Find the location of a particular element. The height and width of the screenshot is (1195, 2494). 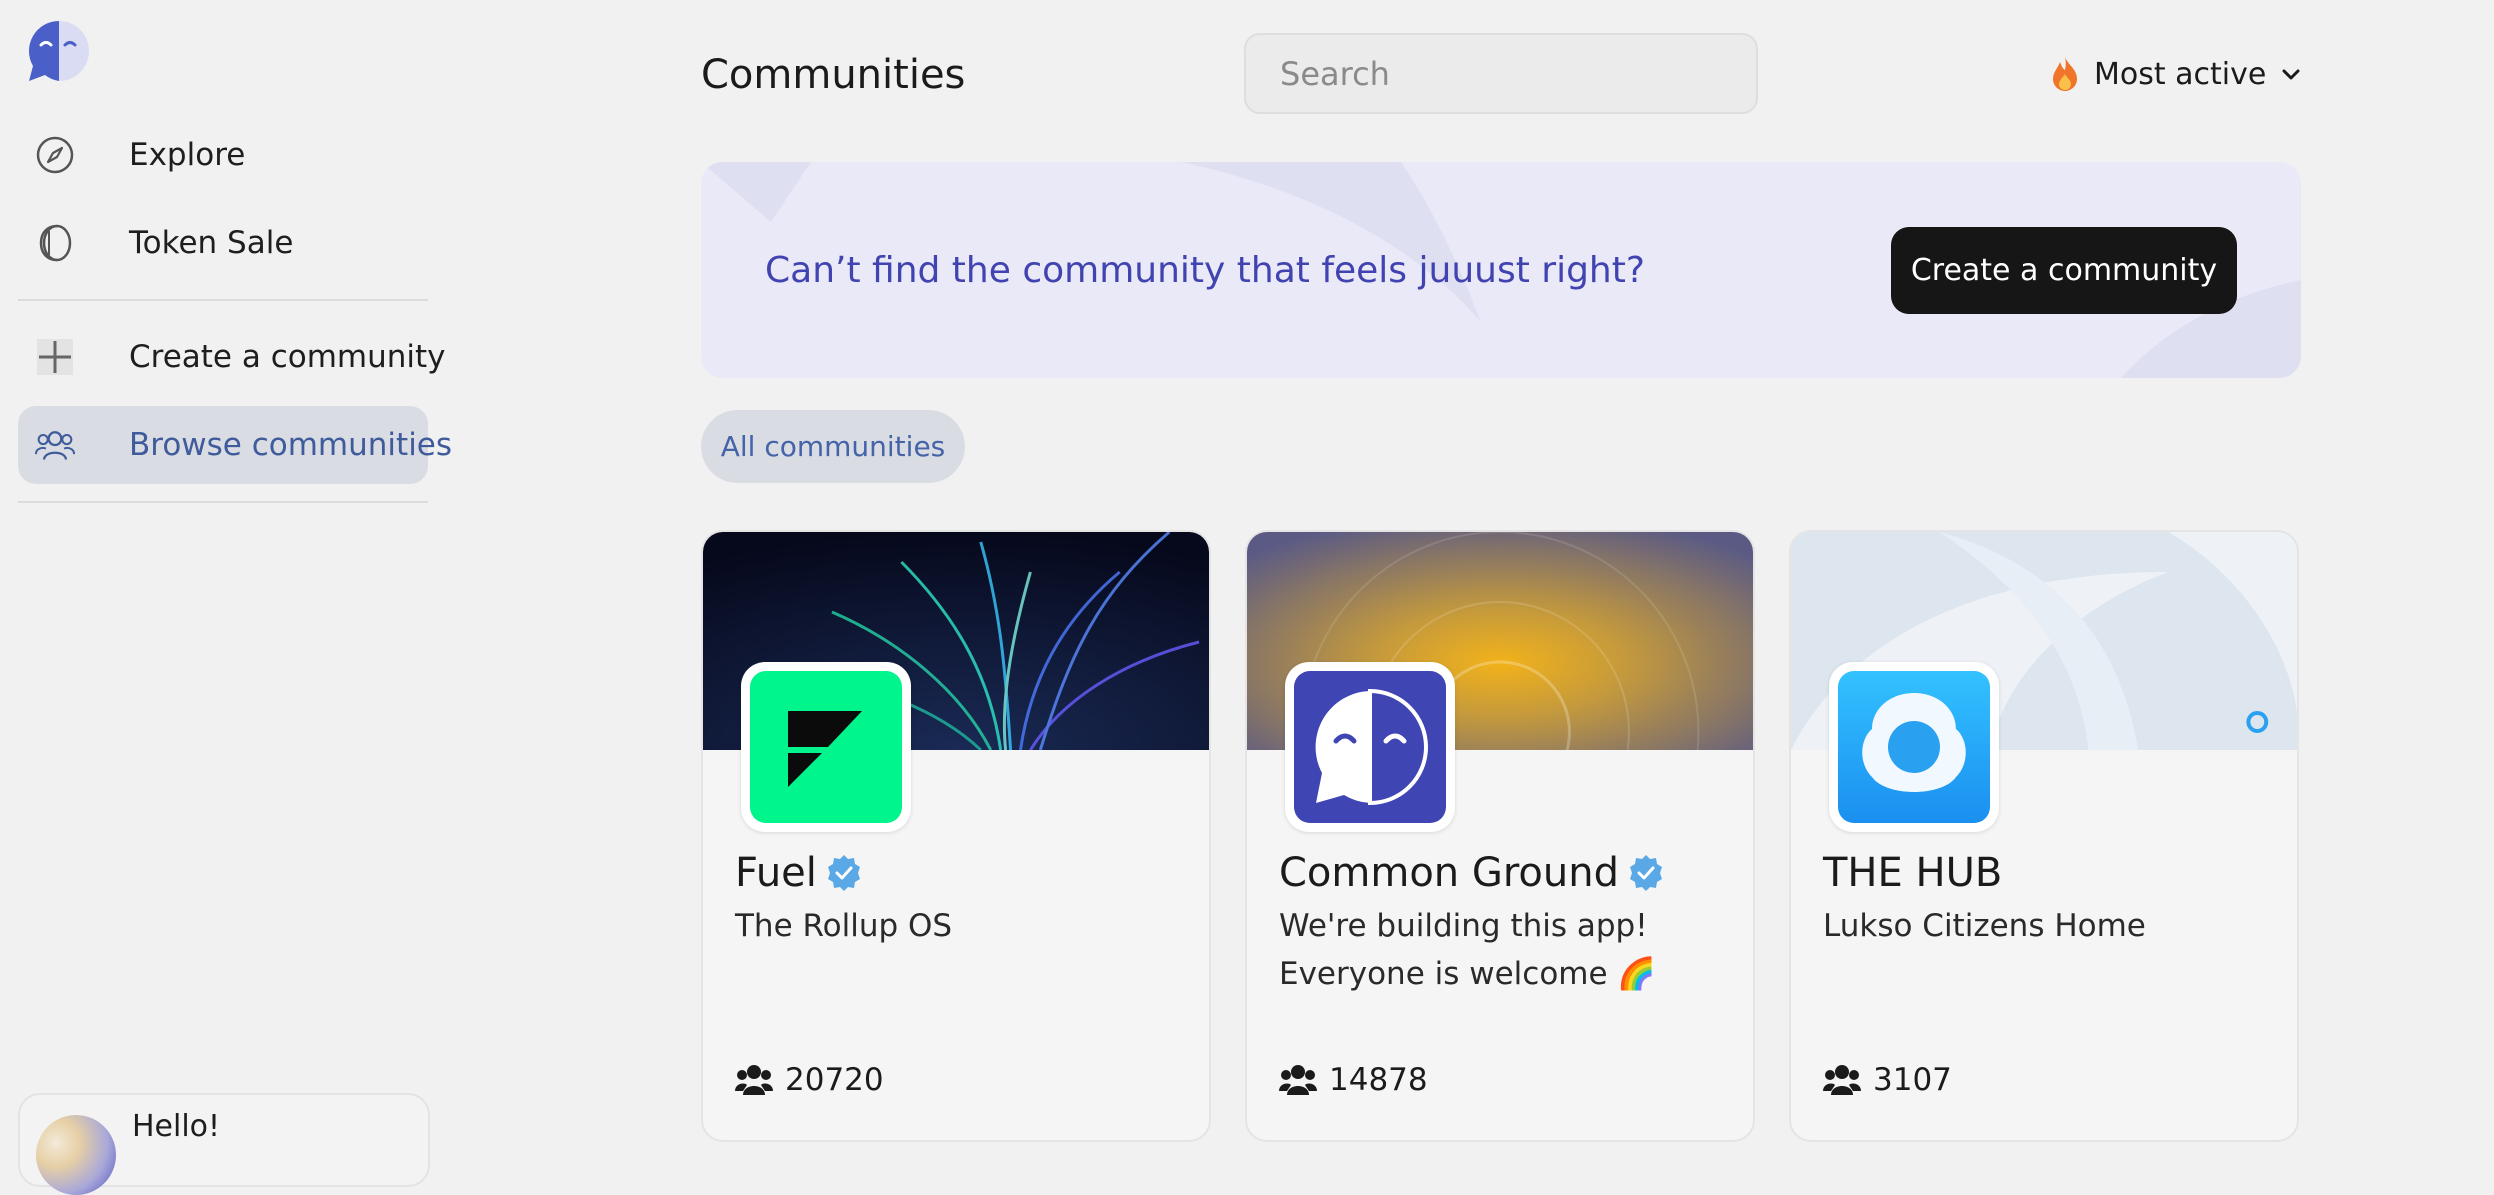

chevron-down-icon is located at coordinates (2291, 74).